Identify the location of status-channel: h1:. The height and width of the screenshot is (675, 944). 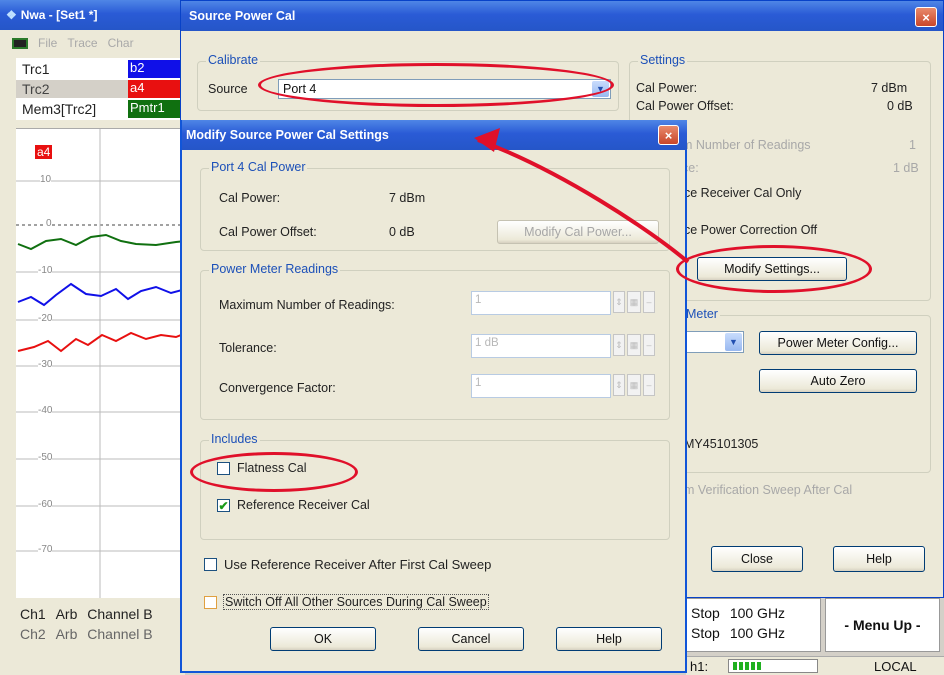
(699, 666).